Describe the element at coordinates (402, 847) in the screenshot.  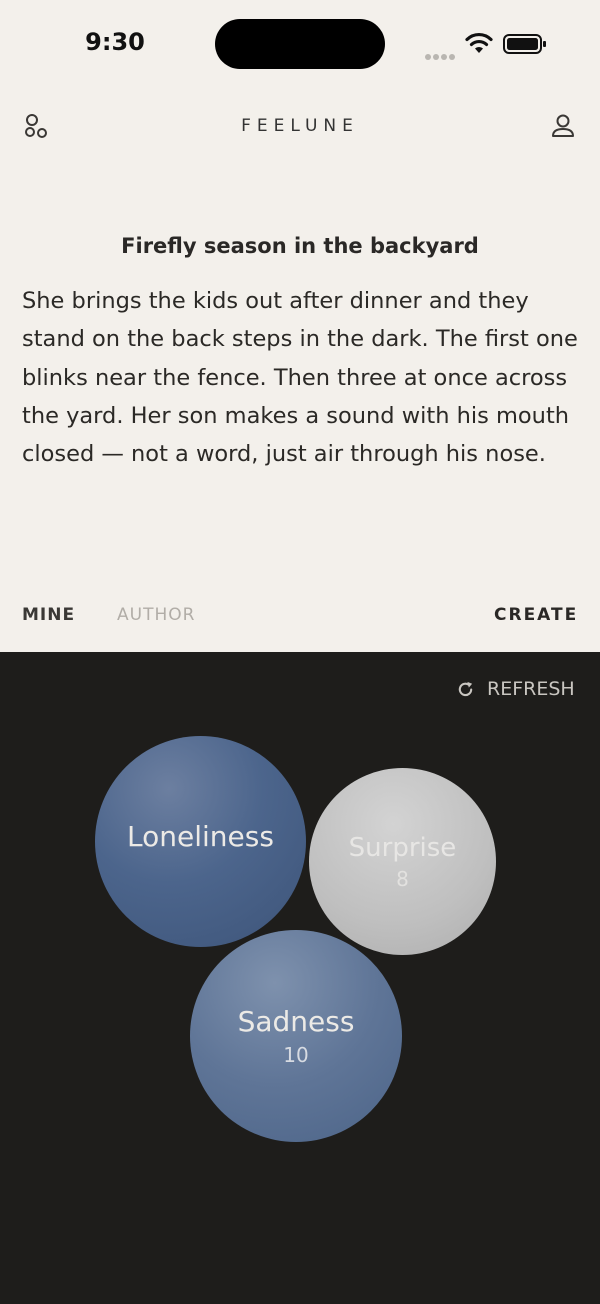
I see `bubble-name: Surprise` at that location.